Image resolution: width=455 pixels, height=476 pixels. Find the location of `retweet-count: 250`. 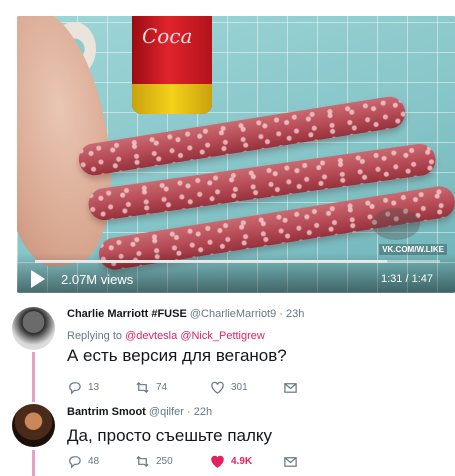

retweet-count: 250 is located at coordinates (164, 461).